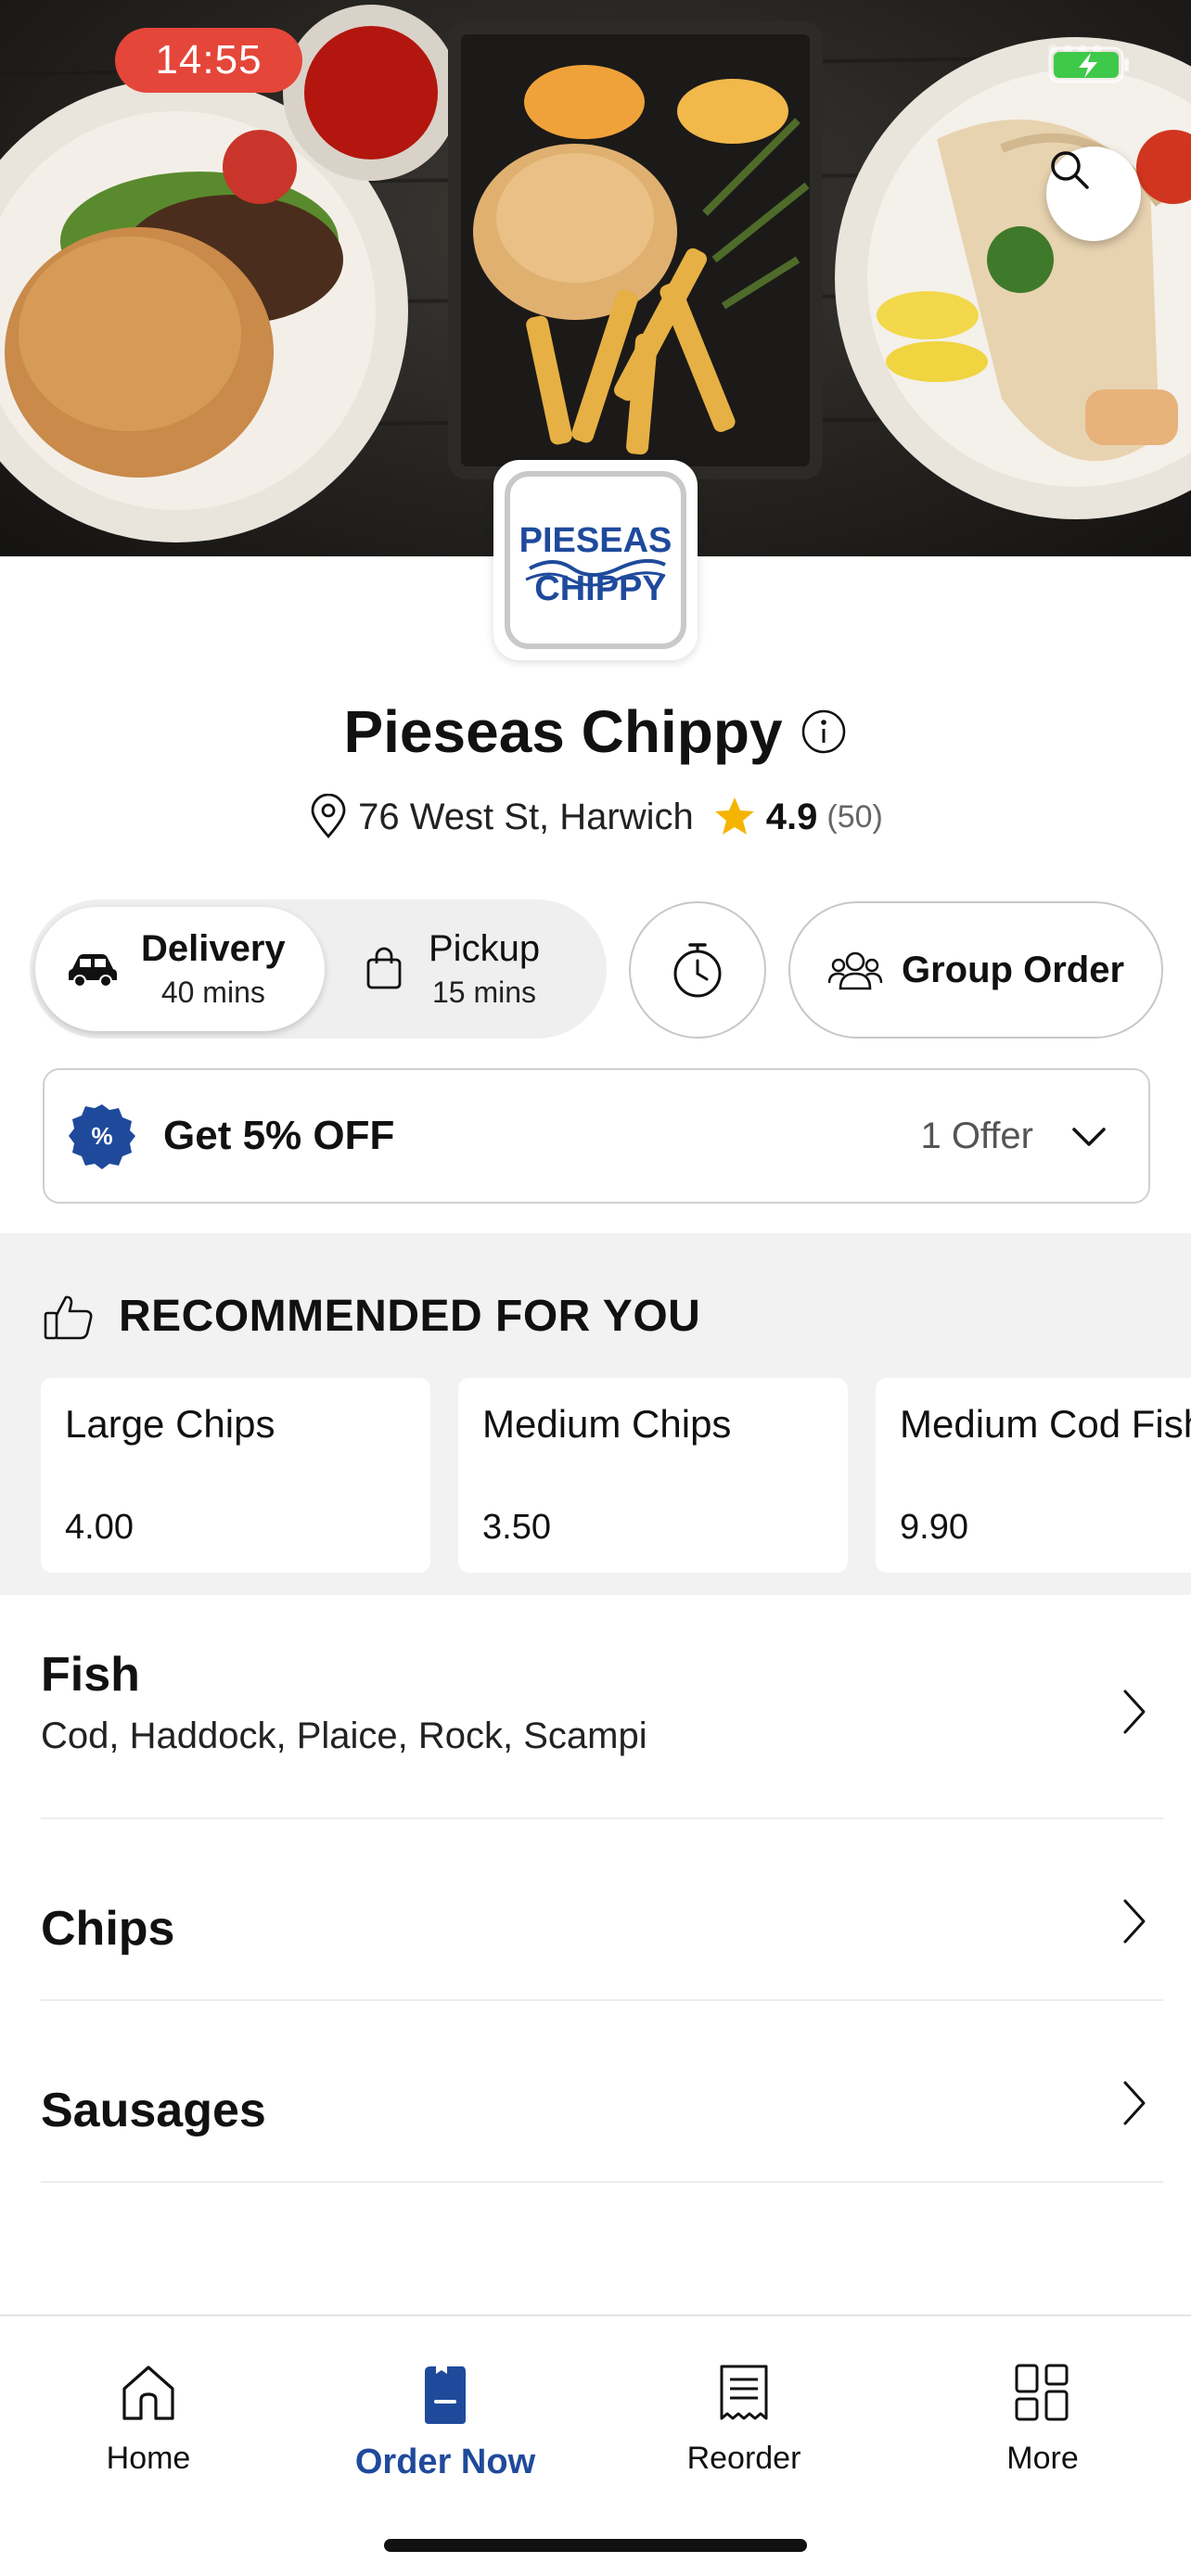 This screenshot has height=2576, width=1191. What do you see at coordinates (595, 541) in the screenshot?
I see `logo-text-line1: PIESEAS` at bounding box center [595, 541].